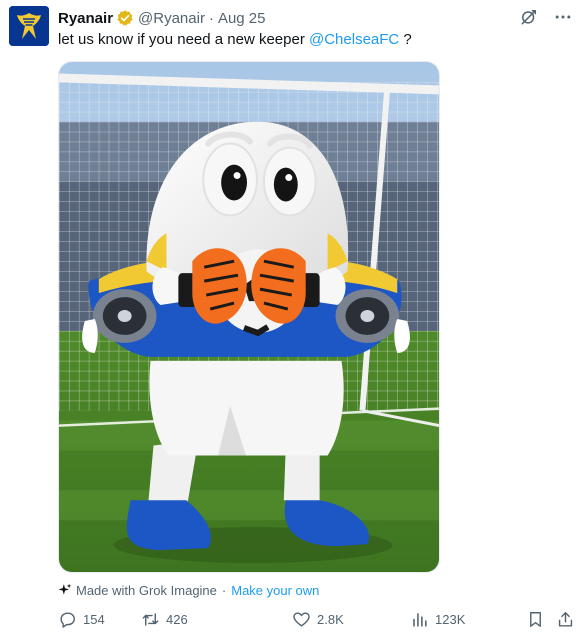 Image resolution: width=587 pixels, height=634 pixels. What do you see at coordinates (81, 619) in the screenshot?
I see `reply-button: 154` at bounding box center [81, 619].